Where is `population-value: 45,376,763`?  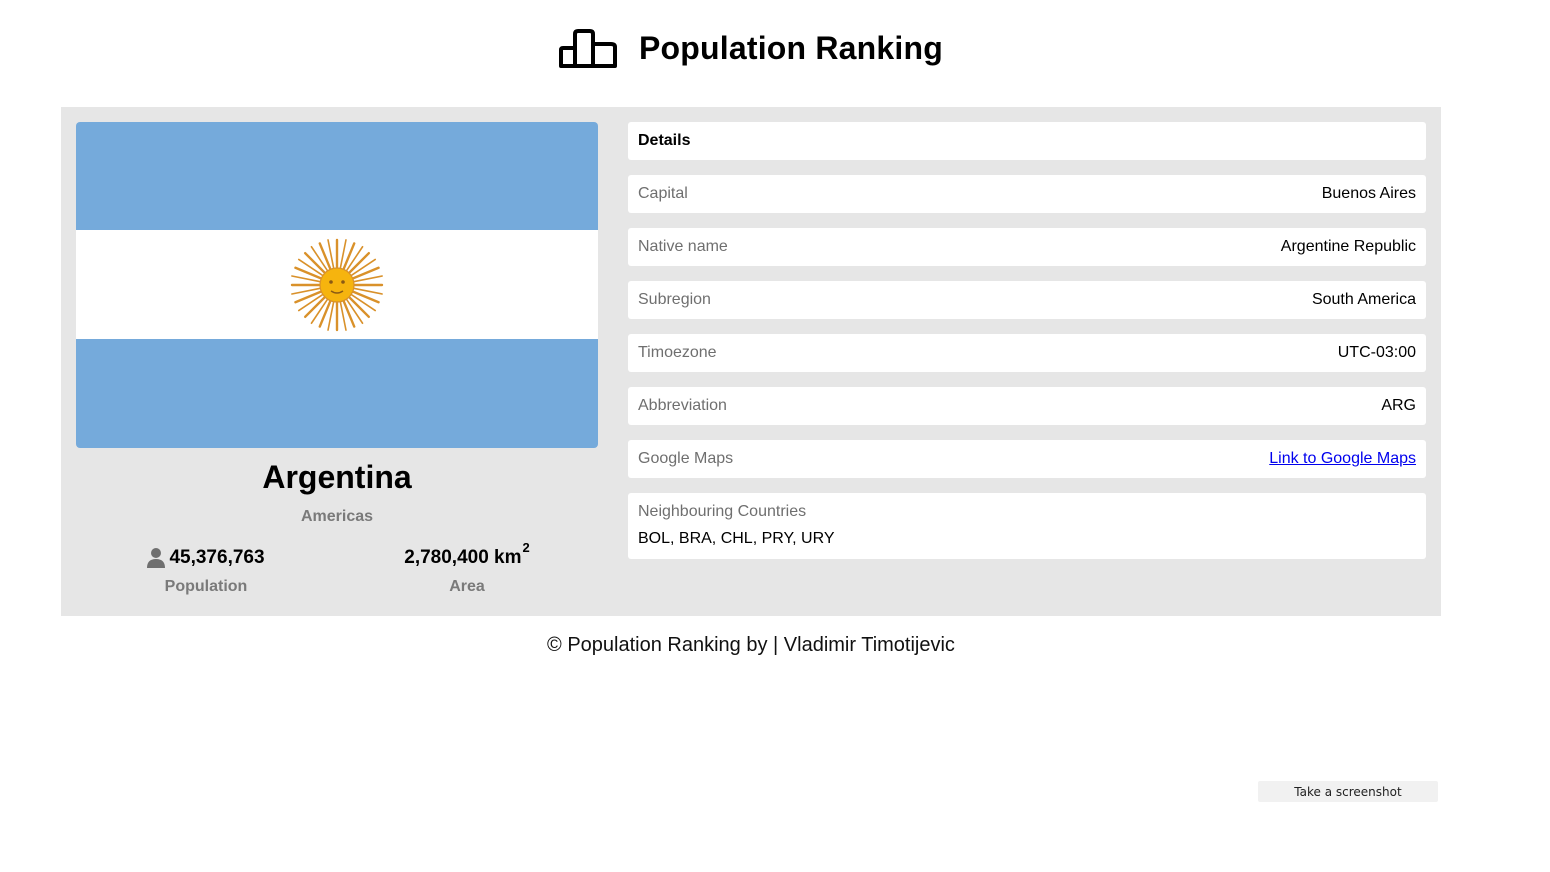 population-value: 45,376,763 is located at coordinates (217, 557).